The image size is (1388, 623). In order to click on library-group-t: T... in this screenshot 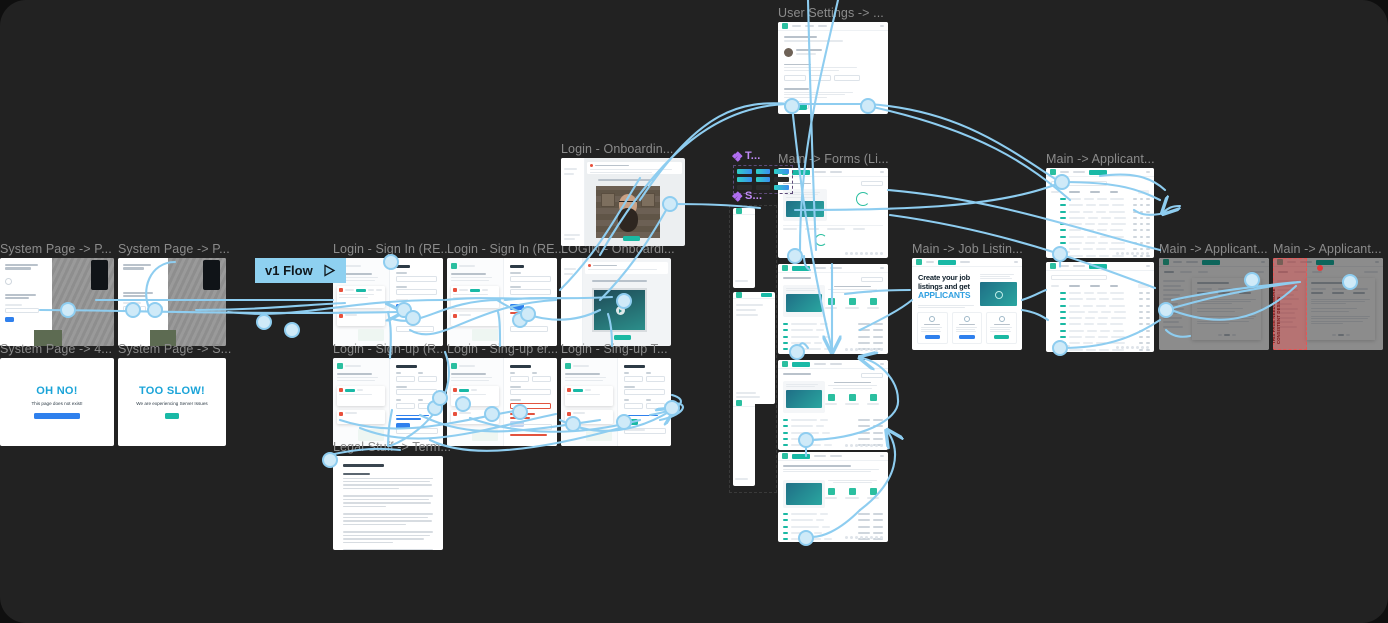, I will do `click(762, 172)`.